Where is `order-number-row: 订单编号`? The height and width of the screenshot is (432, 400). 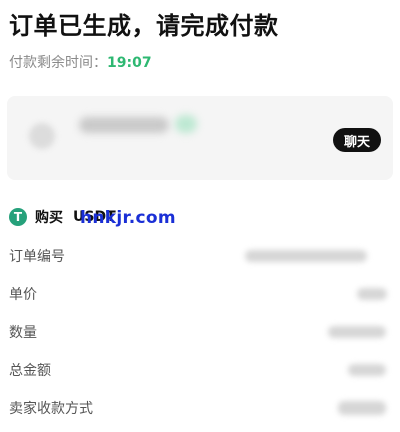
order-number-row: 订单编号 is located at coordinates (200, 257).